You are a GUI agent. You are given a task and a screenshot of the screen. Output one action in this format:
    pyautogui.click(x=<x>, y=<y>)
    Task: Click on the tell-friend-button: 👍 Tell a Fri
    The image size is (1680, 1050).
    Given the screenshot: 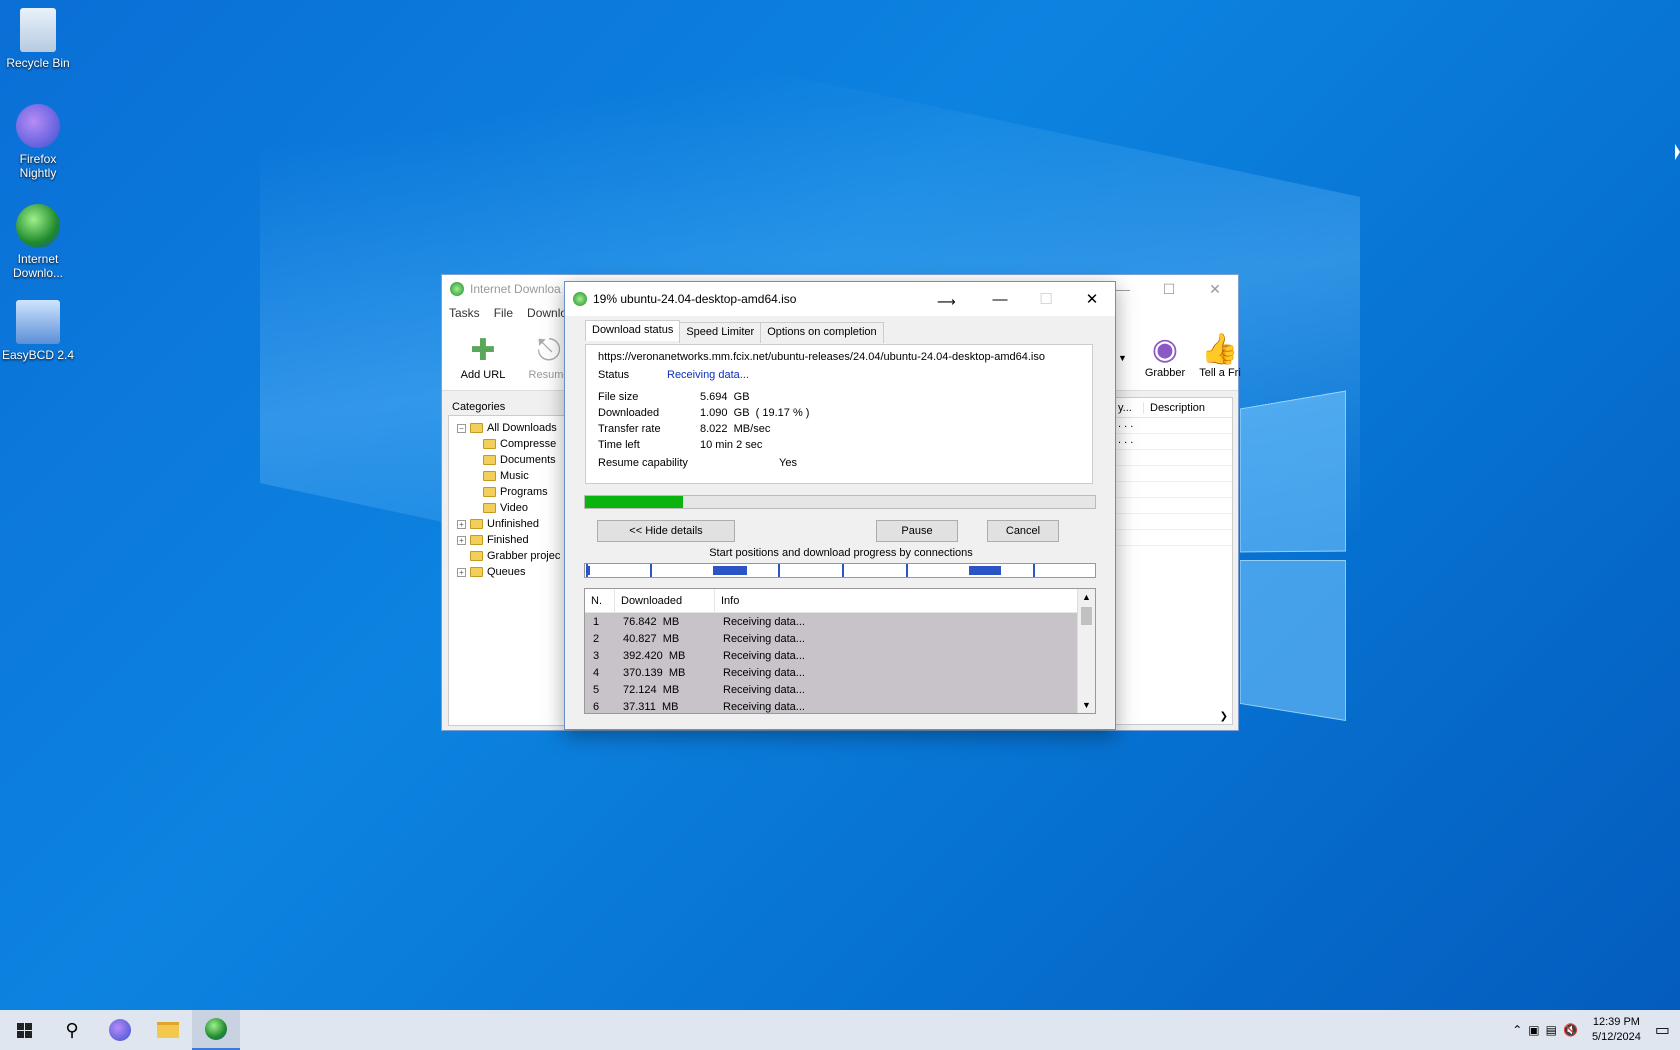 What is the action you would take?
    pyautogui.click(x=1220, y=355)
    